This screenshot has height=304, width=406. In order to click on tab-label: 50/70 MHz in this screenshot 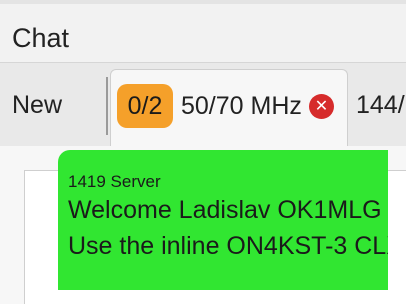, I will do `click(241, 105)`.